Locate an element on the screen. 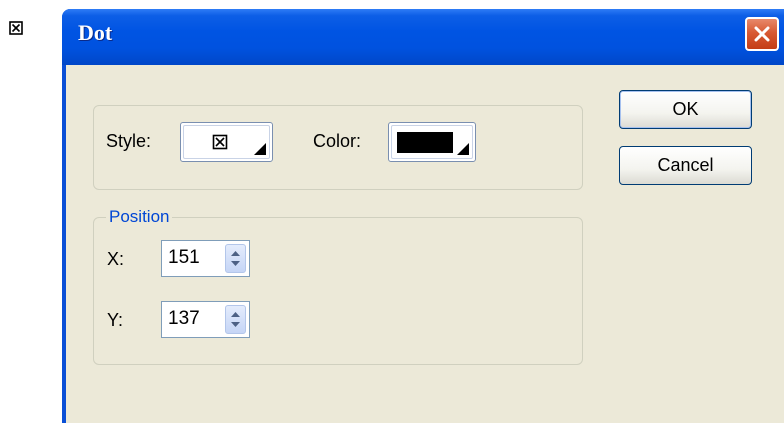  y-spinbox: 137 is located at coordinates (205, 319).